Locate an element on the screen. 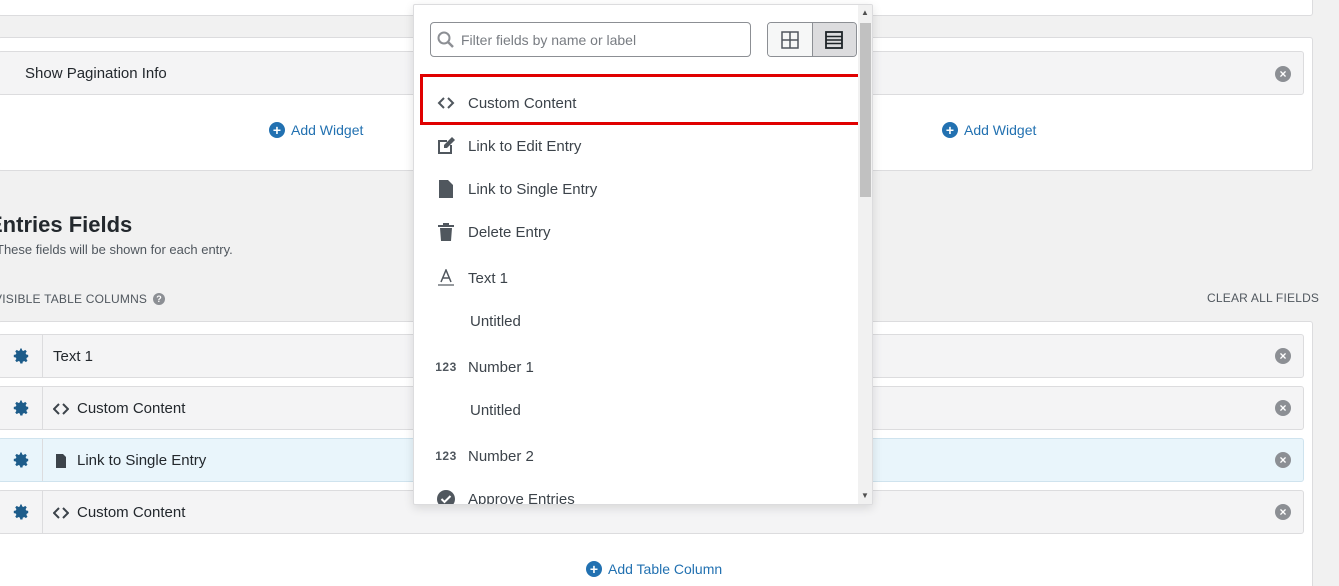 The height and width of the screenshot is (586, 1339). field-option-label: Number 2 is located at coordinates (501, 456).